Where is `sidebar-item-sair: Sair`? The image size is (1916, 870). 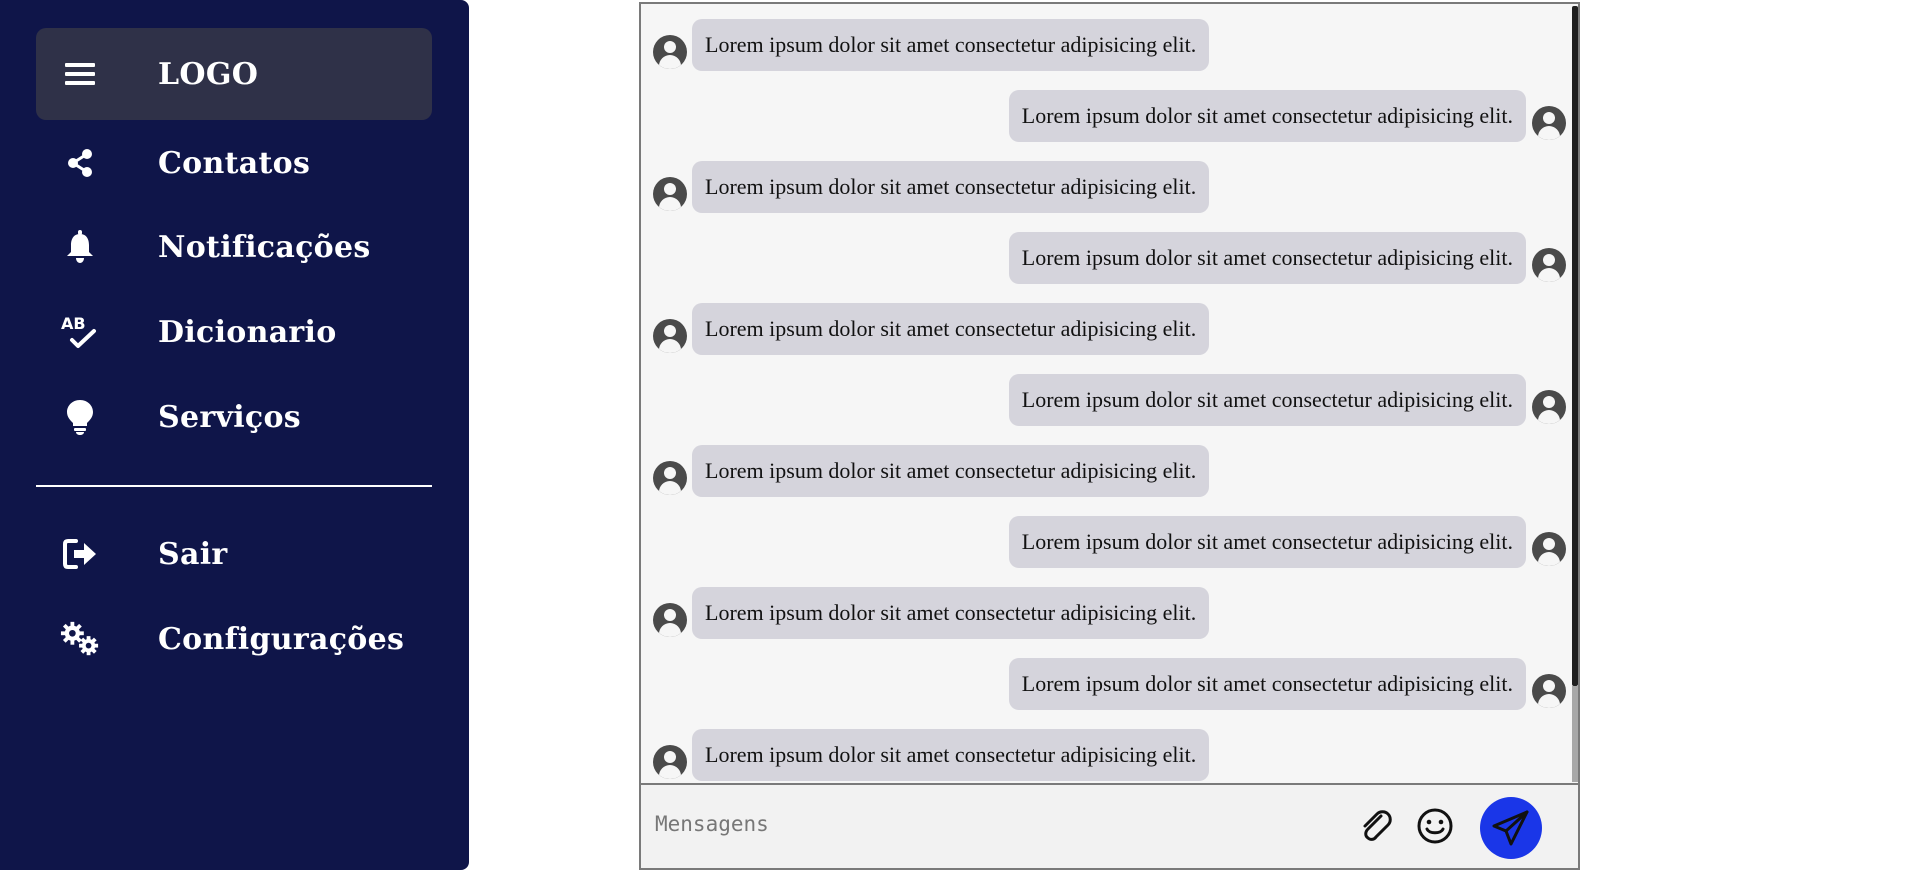 sidebar-item-sair: Sair is located at coordinates (234, 554).